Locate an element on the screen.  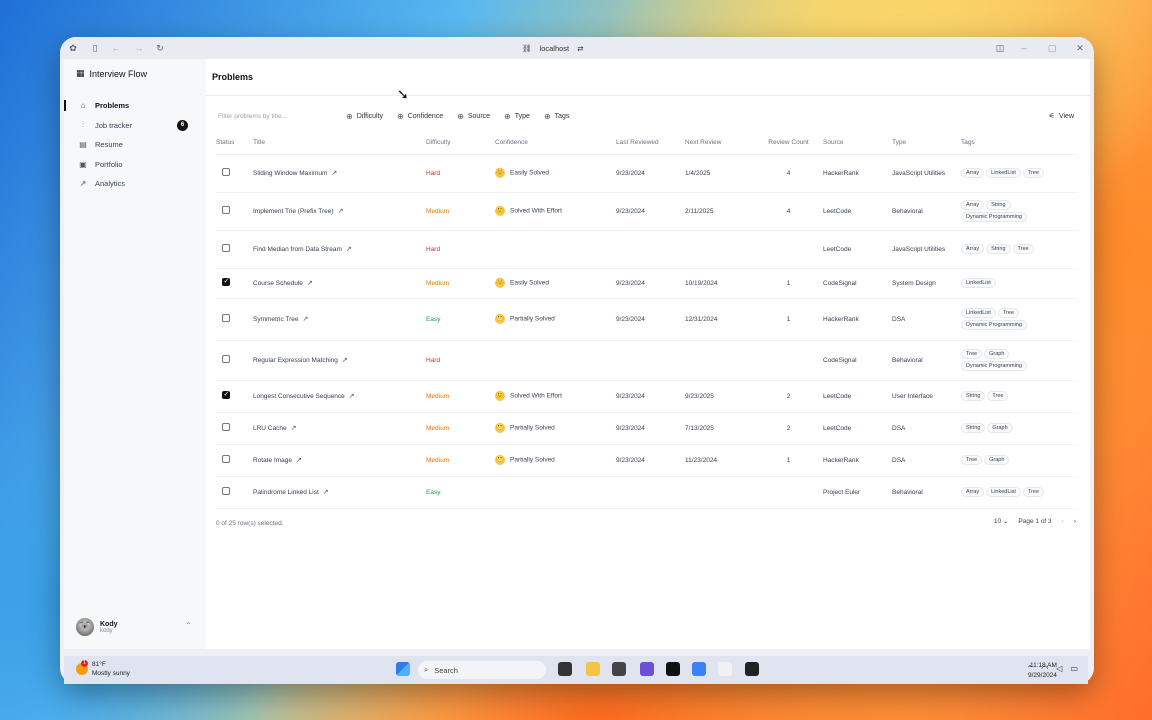
close-icon: ✕ is located at coordinates (1080, 48).